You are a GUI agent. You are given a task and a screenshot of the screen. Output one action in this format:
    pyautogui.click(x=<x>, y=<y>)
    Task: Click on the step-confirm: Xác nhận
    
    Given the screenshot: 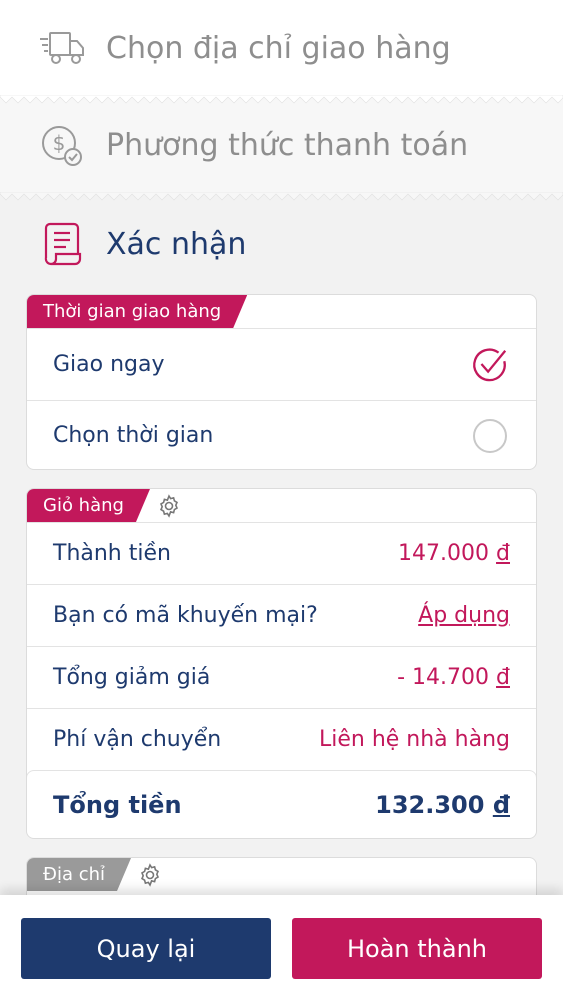 What is the action you would take?
    pyautogui.click(x=281, y=244)
    